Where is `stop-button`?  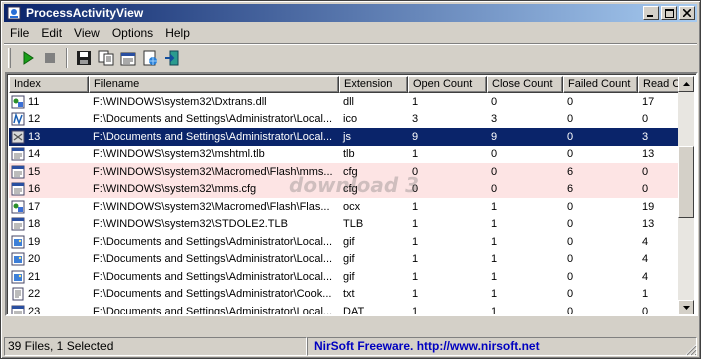
stop-button is located at coordinates (50, 58).